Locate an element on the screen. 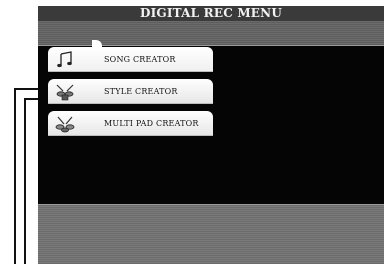  divider-top is located at coordinates (211, 45).